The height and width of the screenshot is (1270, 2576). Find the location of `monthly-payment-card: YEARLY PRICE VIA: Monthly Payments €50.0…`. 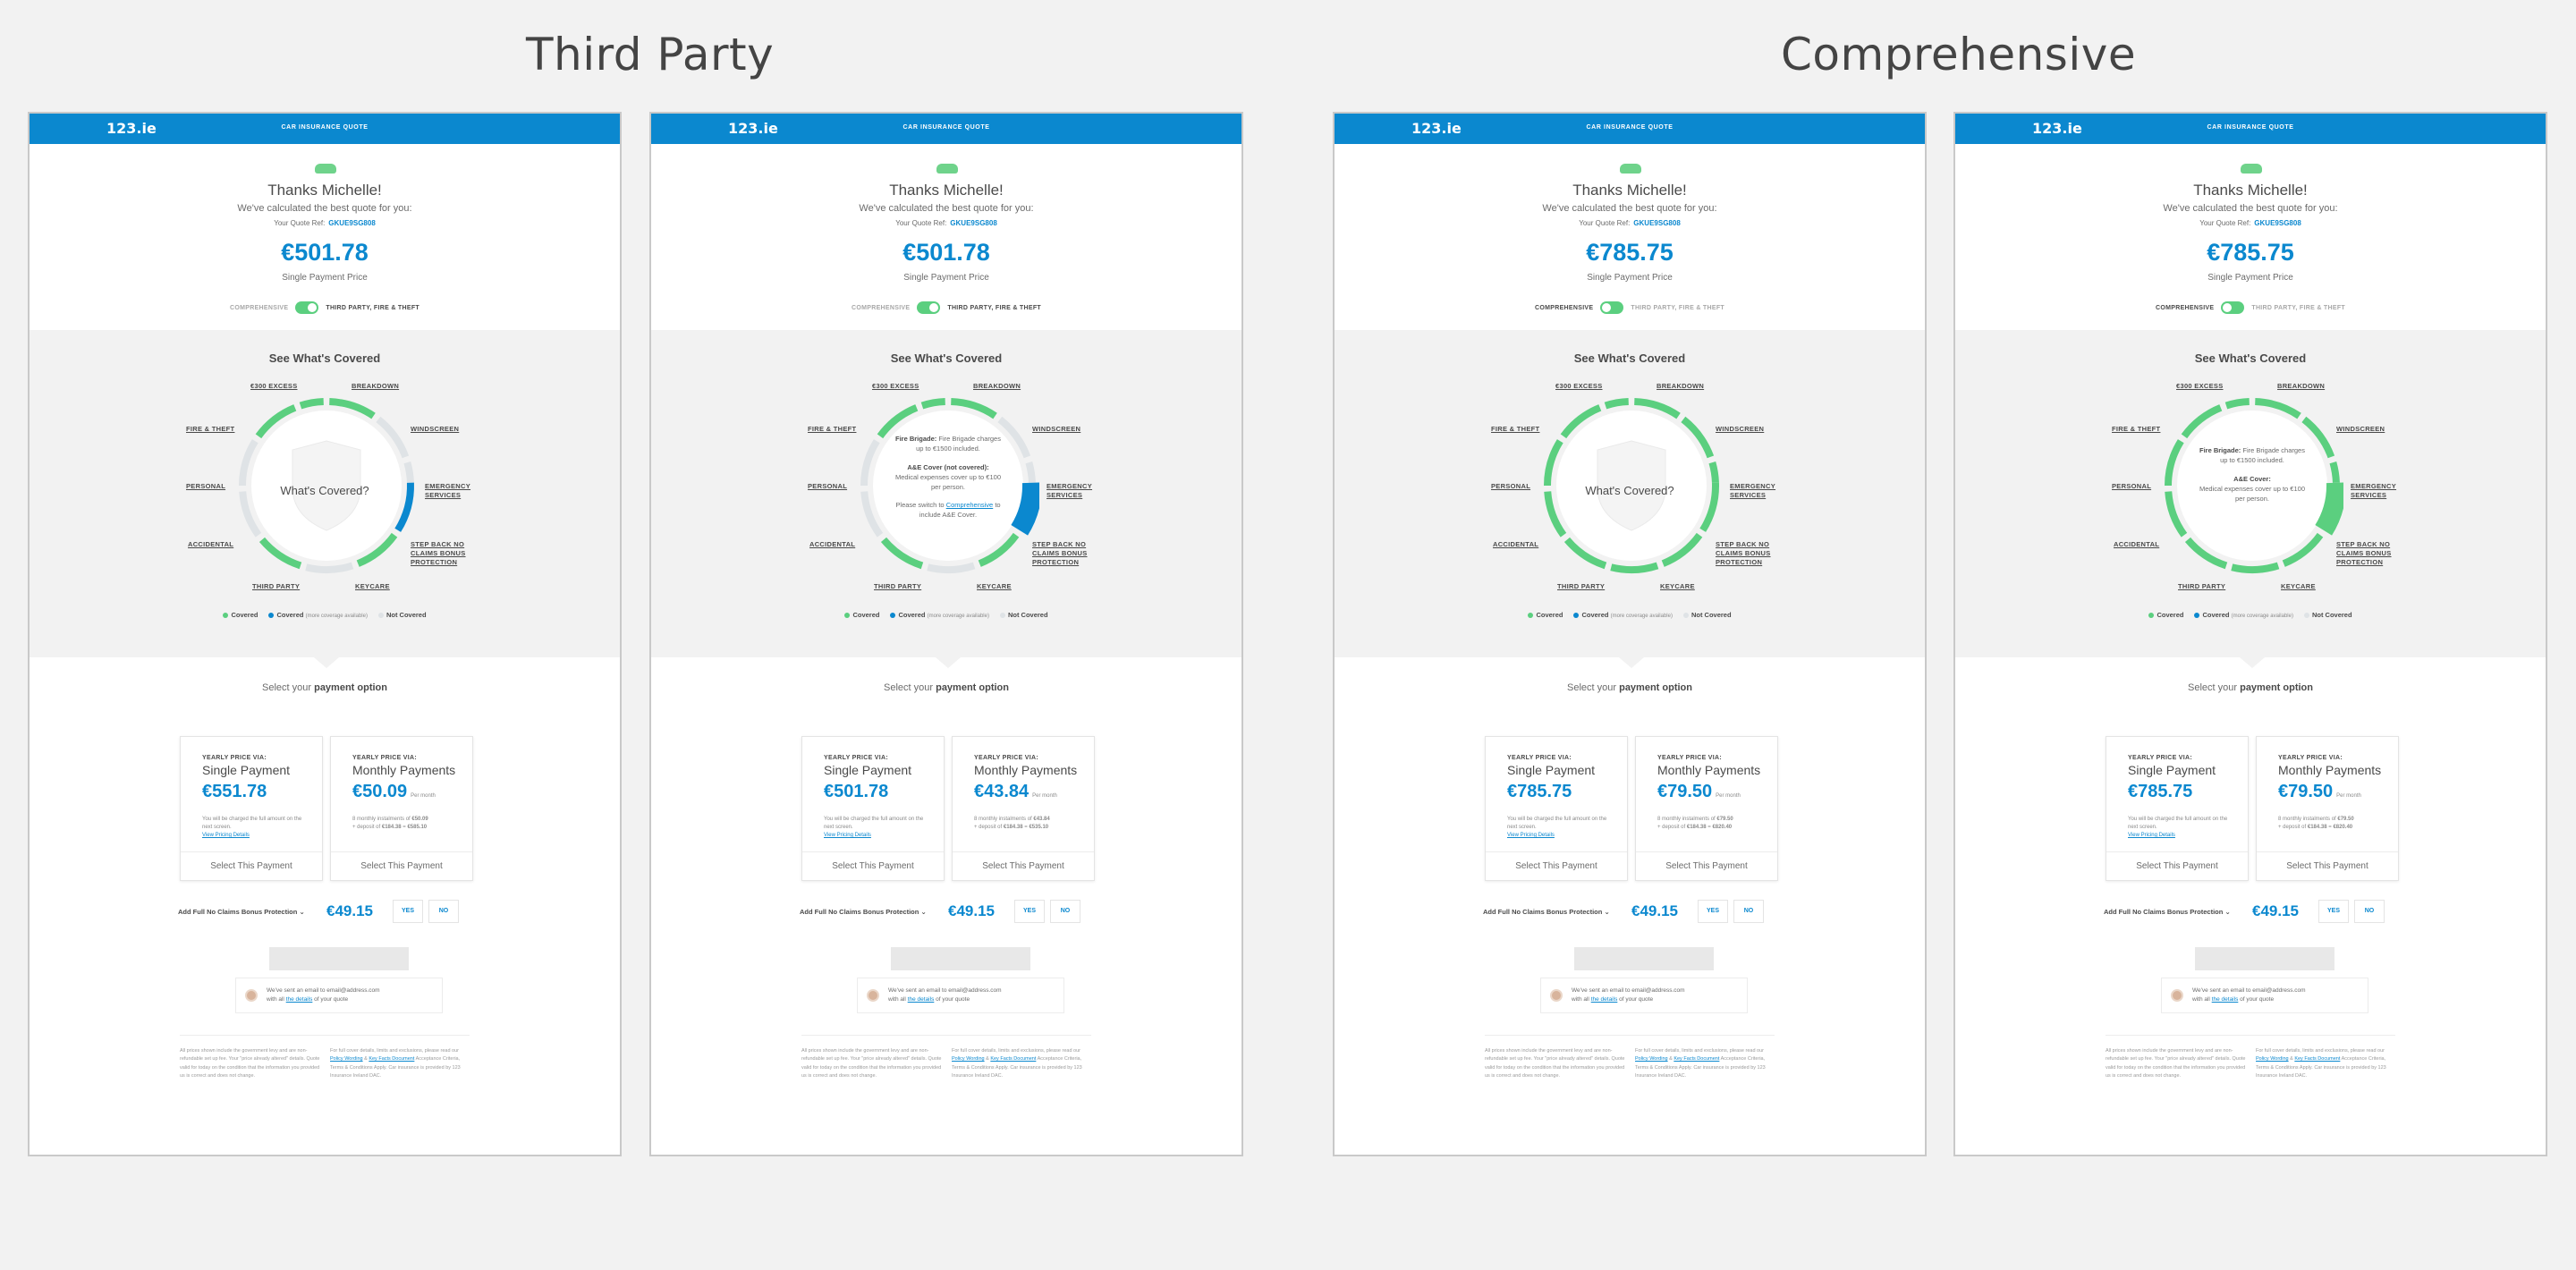

monthly-payment-card: YEARLY PRICE VIA: Monthly Payments €50.0… is located at coordinates (401, 808).